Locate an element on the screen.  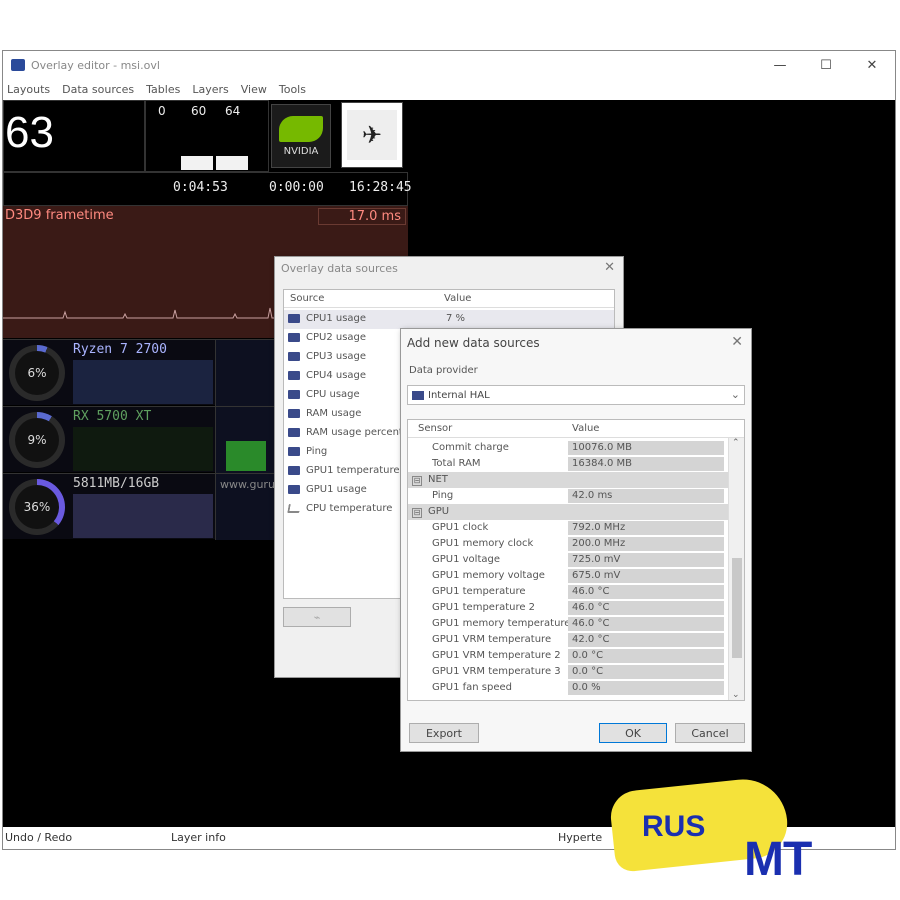
add-close-icon: ✕ is located at coordinates (737, 342).